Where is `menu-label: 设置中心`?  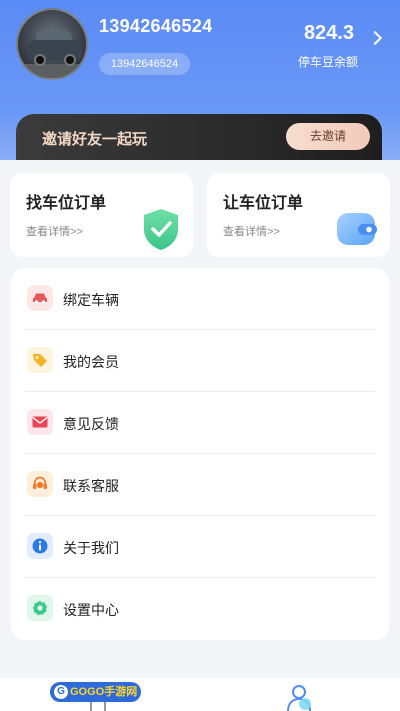 menu-label: 设置中心 is located at coordinates (91, 610).